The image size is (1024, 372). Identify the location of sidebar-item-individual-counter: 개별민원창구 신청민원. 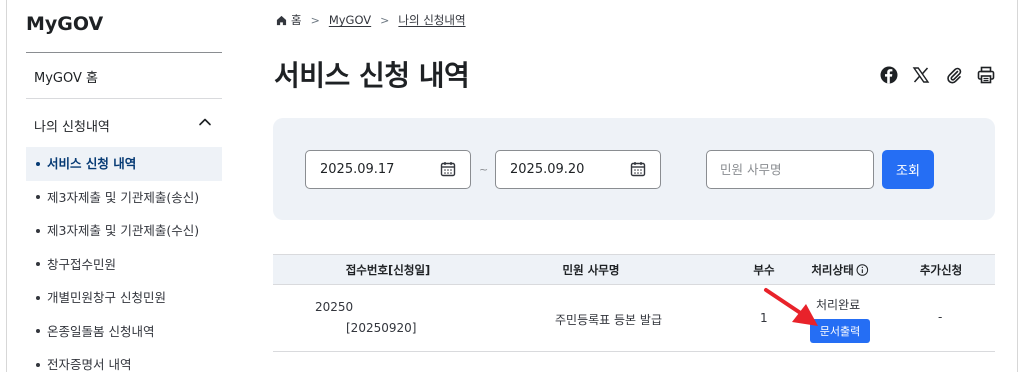
(124, 298).